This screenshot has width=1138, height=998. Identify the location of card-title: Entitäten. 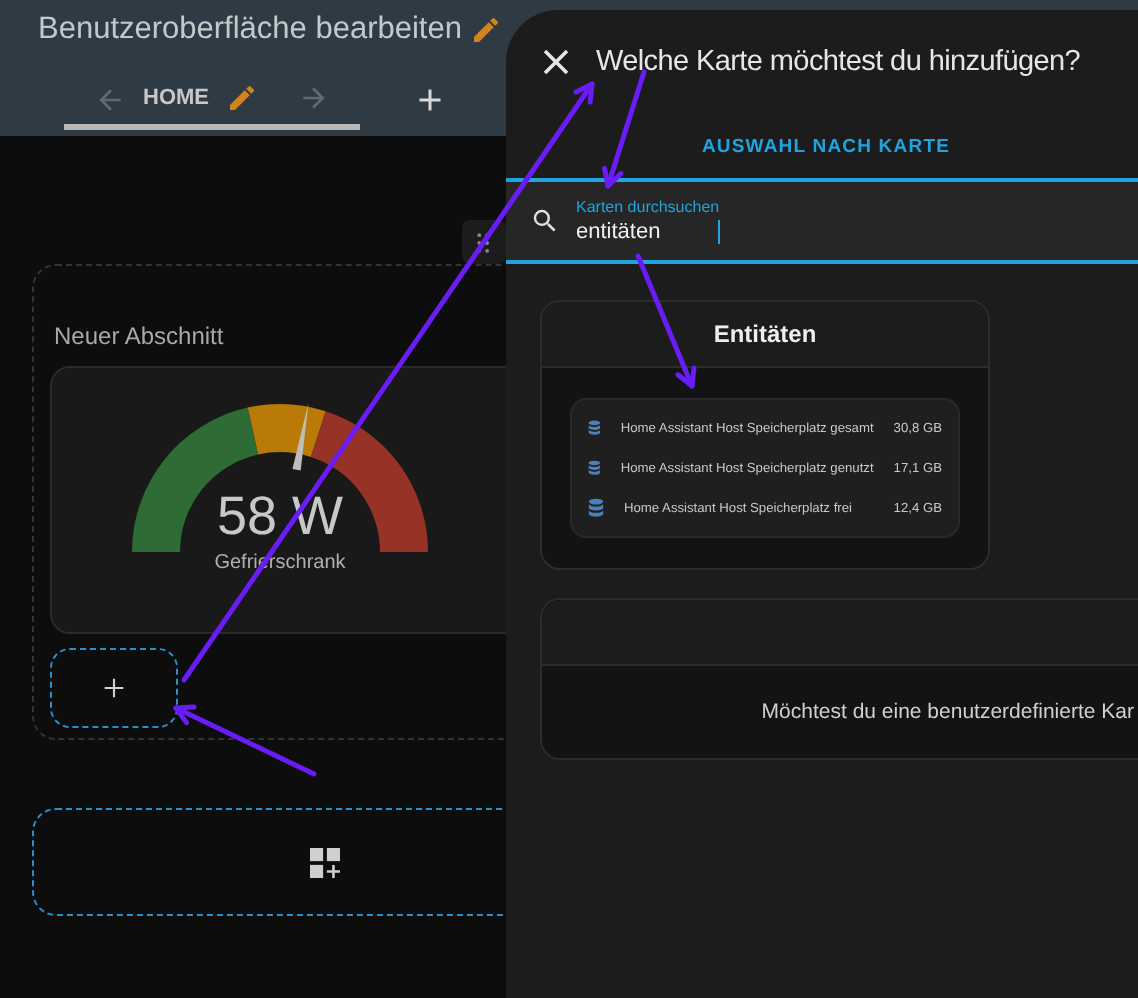
(765, 334).